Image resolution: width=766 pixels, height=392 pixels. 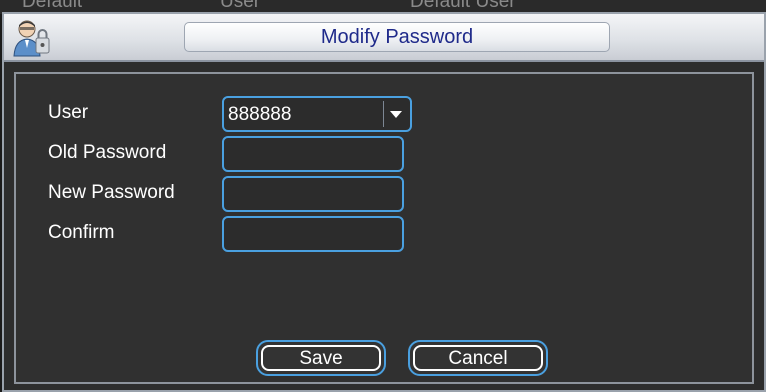 I want to click on dialog-title: Modify Password, so click(x=397, y=37).